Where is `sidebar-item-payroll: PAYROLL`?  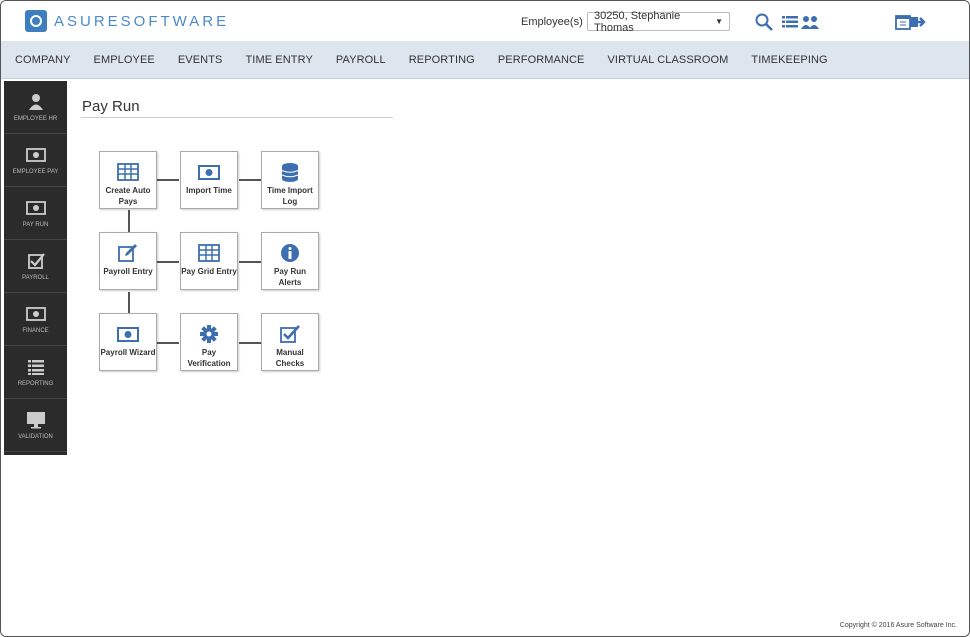
sidebar-item-payroll: PAYROLL is located at coordinates (35, 266).